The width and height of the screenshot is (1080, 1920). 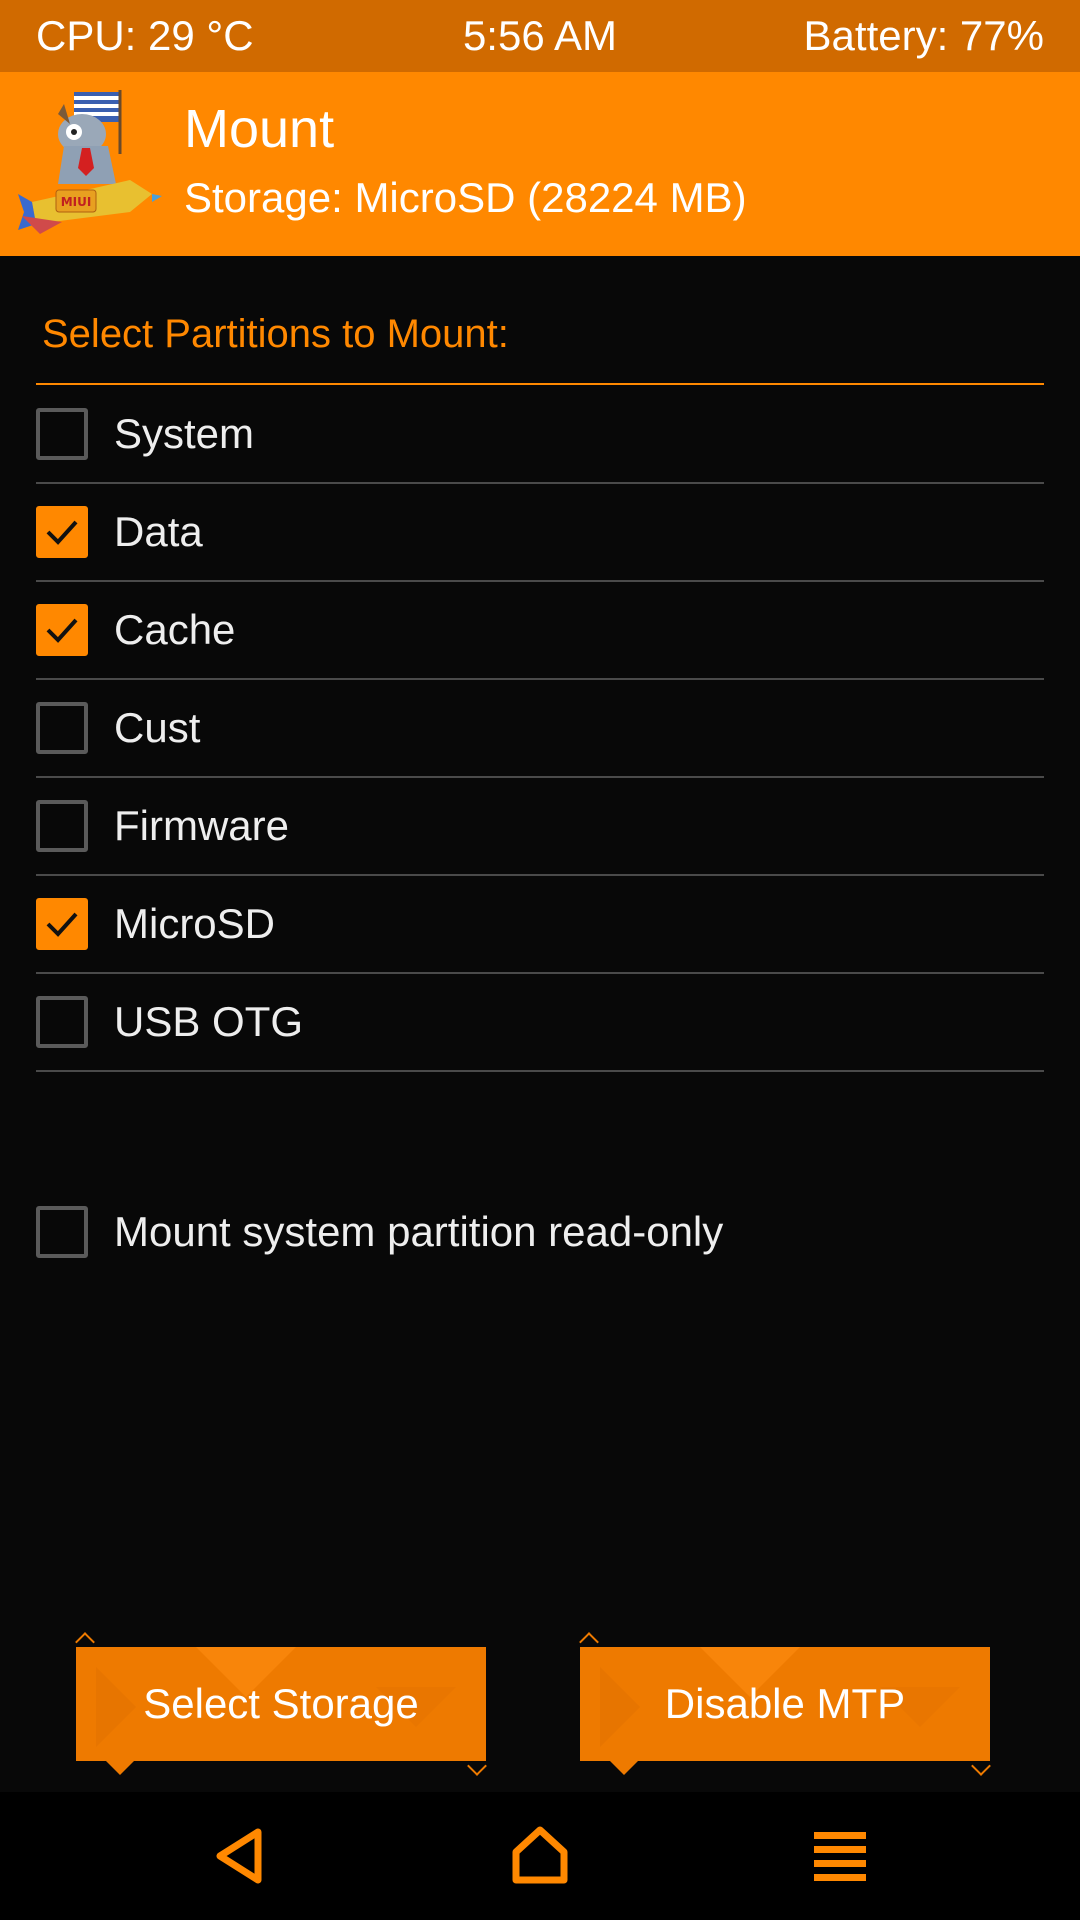 What do you see at coordinates (540, 827) in the screenshot?
I see `partition-item-firmware: Firmware` at bounding box center [540, 827].